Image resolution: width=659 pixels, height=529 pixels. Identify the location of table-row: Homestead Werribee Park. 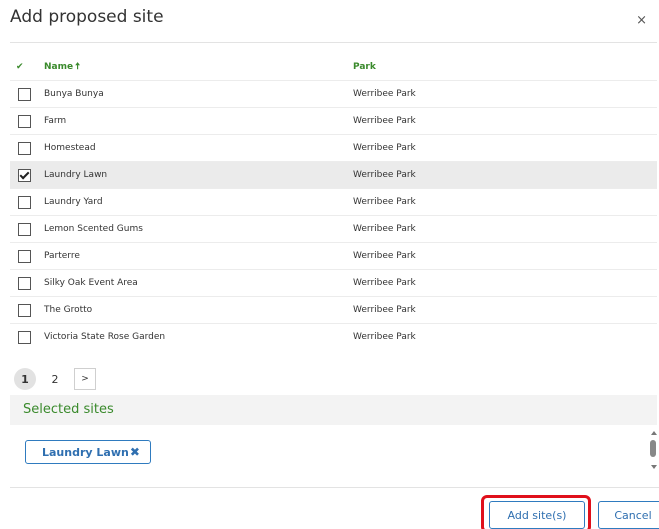
(333, 148).